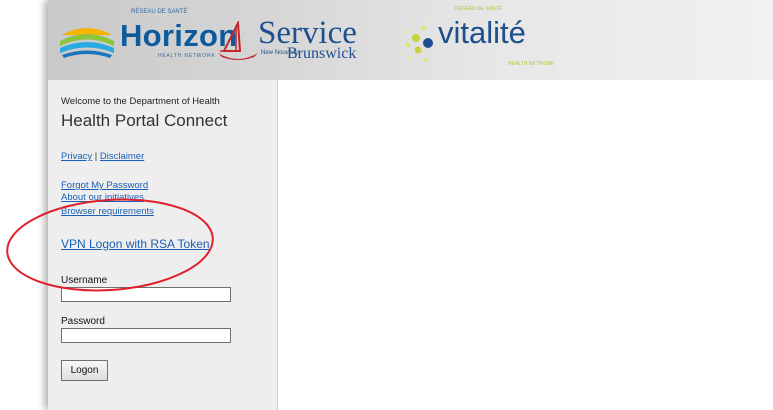  Describe the element at coordinates (144, 120) in the screenshot. I see `page-title: Health Portal Connect` at that location.